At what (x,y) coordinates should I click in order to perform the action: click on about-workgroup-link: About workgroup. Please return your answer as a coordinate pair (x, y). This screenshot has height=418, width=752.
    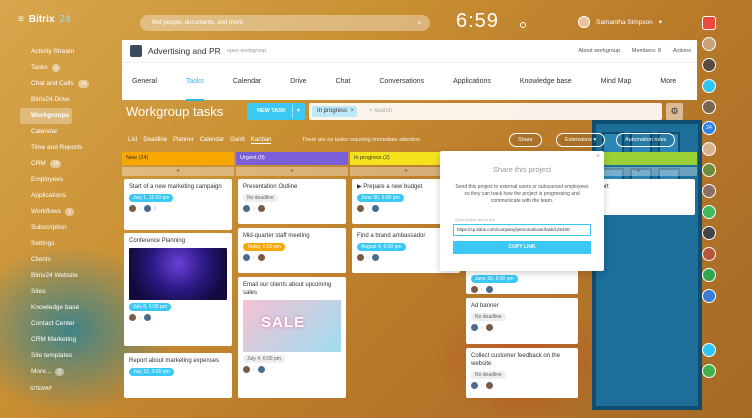
    Looking at the image, I should click on (599, 51).